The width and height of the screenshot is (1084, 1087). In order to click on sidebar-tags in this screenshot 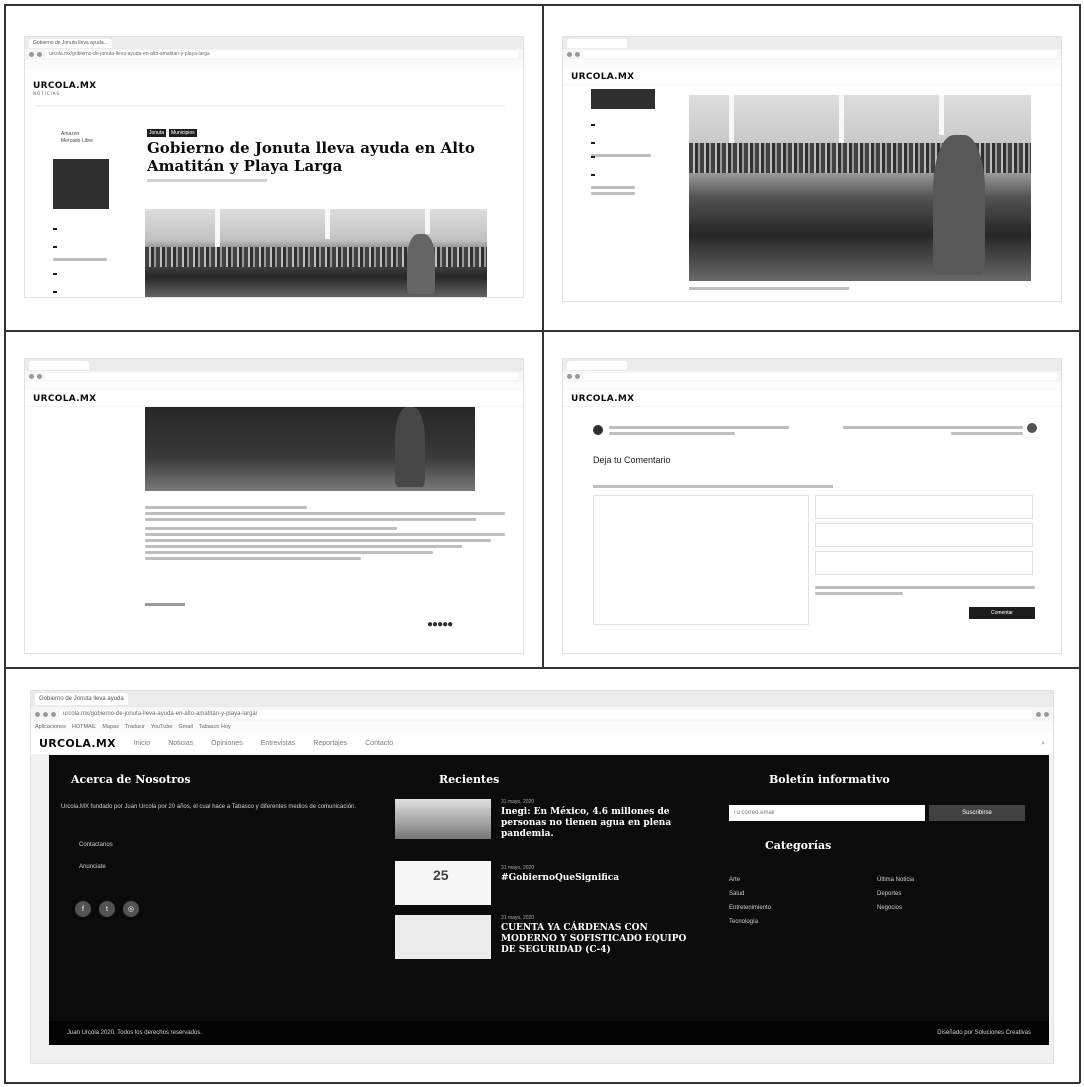, I will do `click(83, 258)`.